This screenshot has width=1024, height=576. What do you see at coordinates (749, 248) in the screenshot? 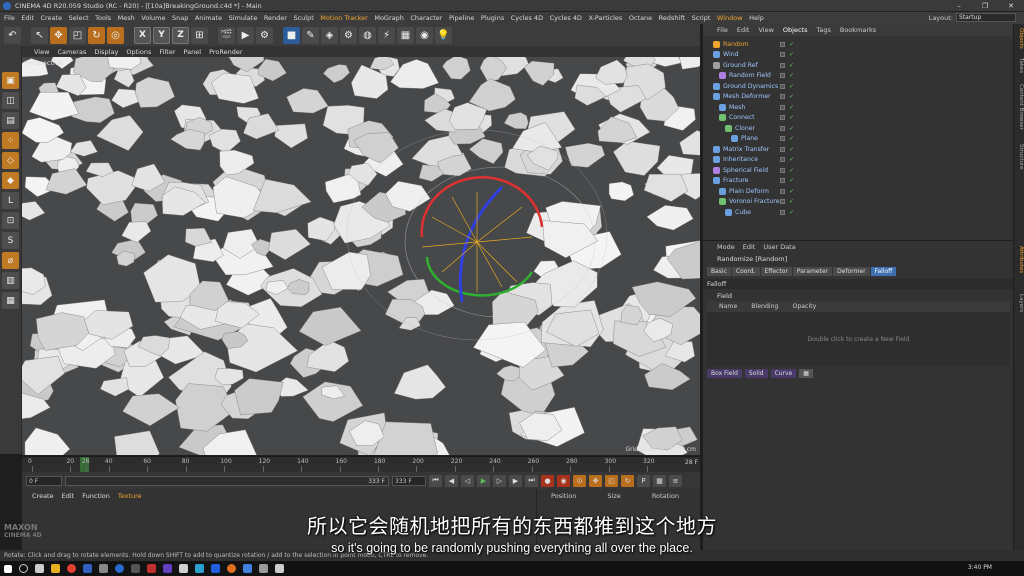
I see `attr-menu-edit: Edit` at bounding box center [749, 248].